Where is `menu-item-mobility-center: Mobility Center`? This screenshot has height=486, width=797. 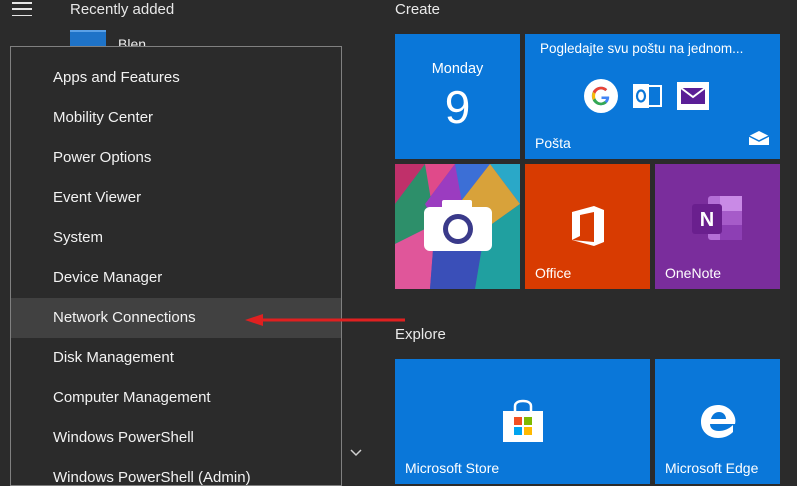
menu-item-mobility-center: Mobility Center is located at coordinates (176, 118).